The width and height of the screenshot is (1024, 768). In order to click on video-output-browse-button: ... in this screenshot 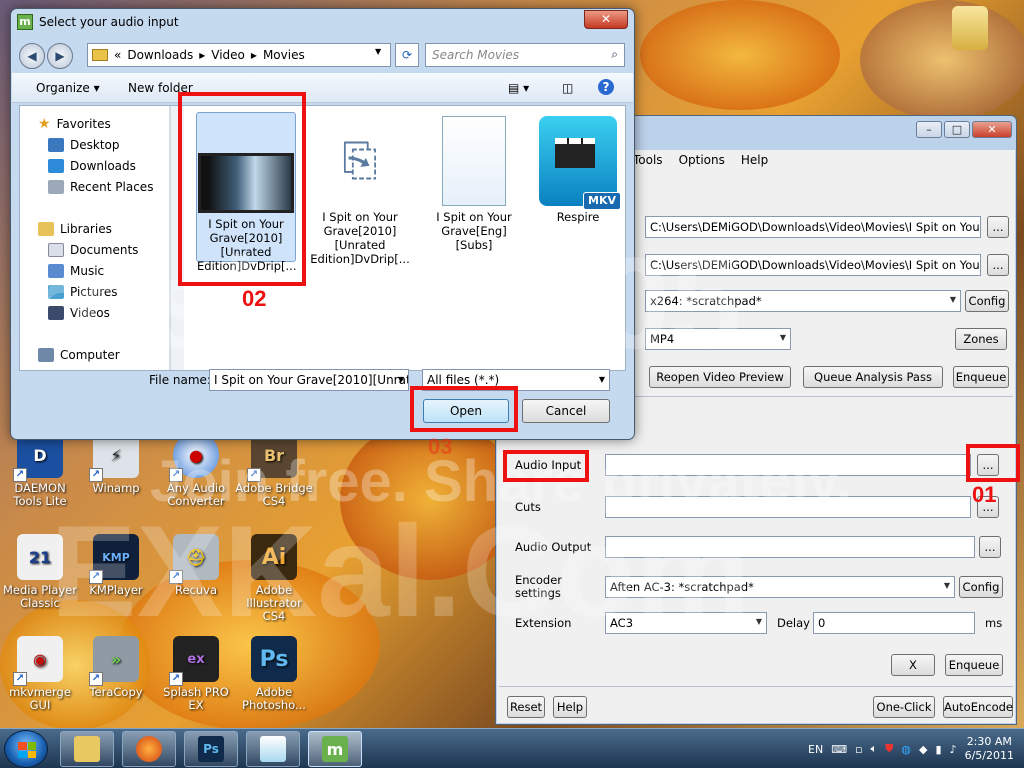, I will do `click(998, 265)`.